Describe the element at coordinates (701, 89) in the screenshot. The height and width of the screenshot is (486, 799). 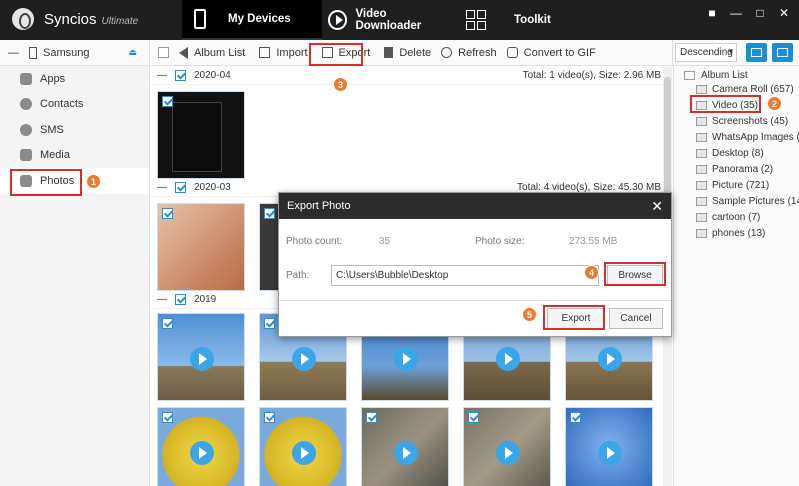
I see `camera-icon` at that location.